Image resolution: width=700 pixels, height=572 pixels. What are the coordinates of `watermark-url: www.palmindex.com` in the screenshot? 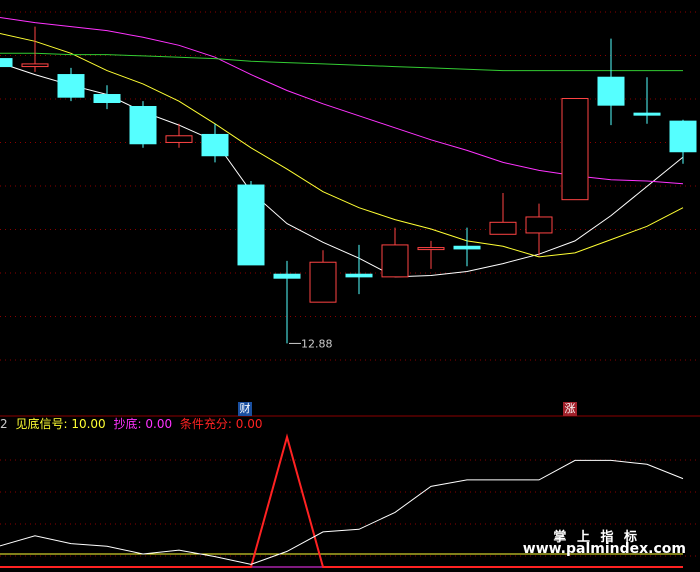 It's located at (604, 549).